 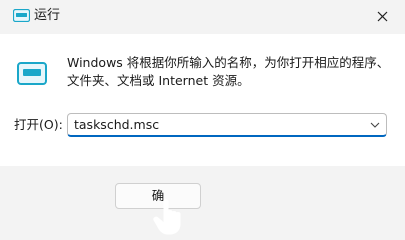 What do you see at coordinates (202, 17) in the screenshot?
I see `title-bar: 运行` at bounding box center [202, 17].